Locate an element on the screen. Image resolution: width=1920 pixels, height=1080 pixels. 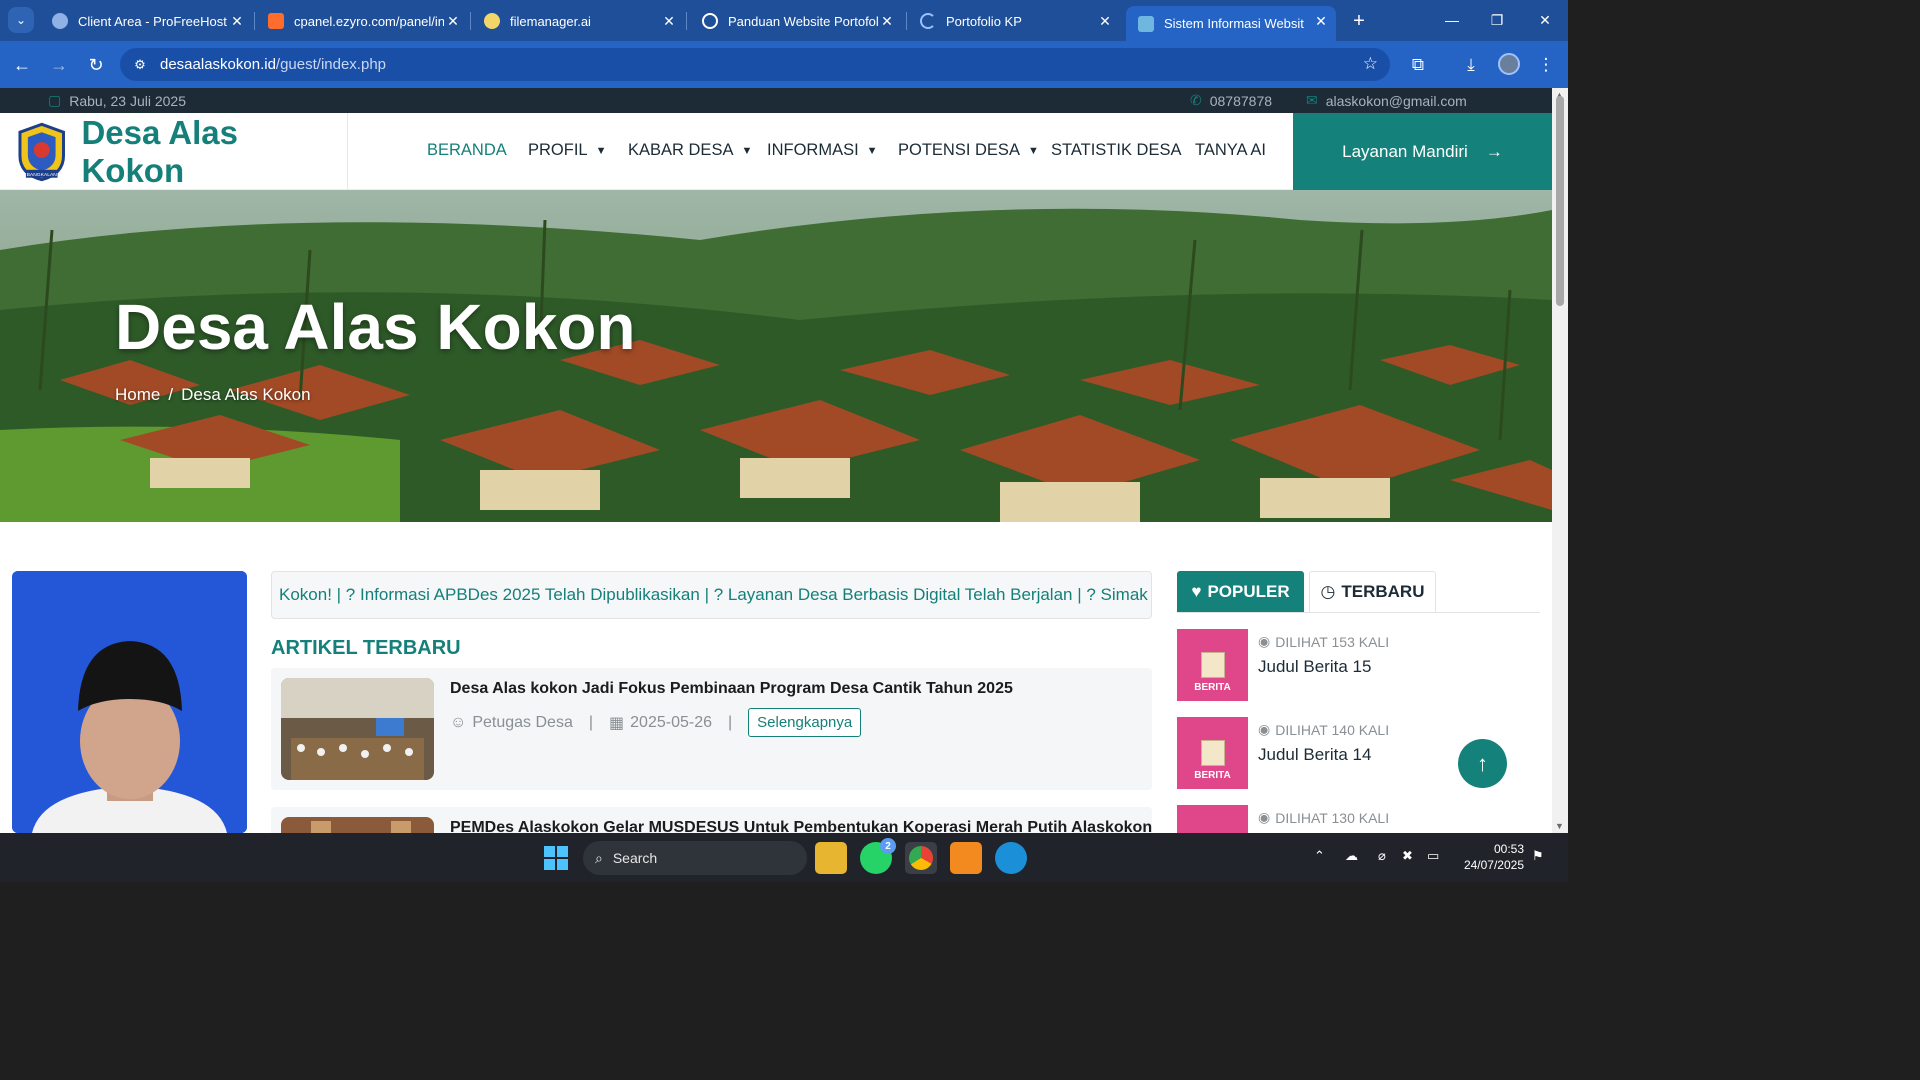
phone-text: 08787878 is located at coordinates (1241, 100).